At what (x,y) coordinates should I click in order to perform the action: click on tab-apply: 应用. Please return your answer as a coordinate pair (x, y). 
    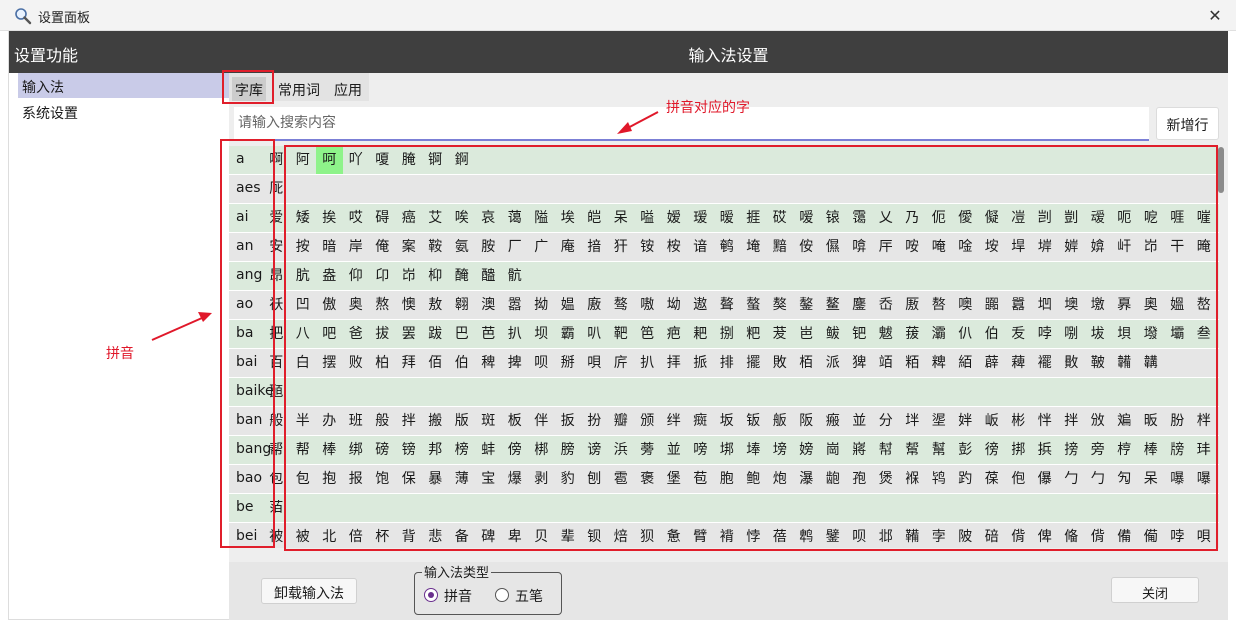
    Looking at the image, I should click on (348, 89).